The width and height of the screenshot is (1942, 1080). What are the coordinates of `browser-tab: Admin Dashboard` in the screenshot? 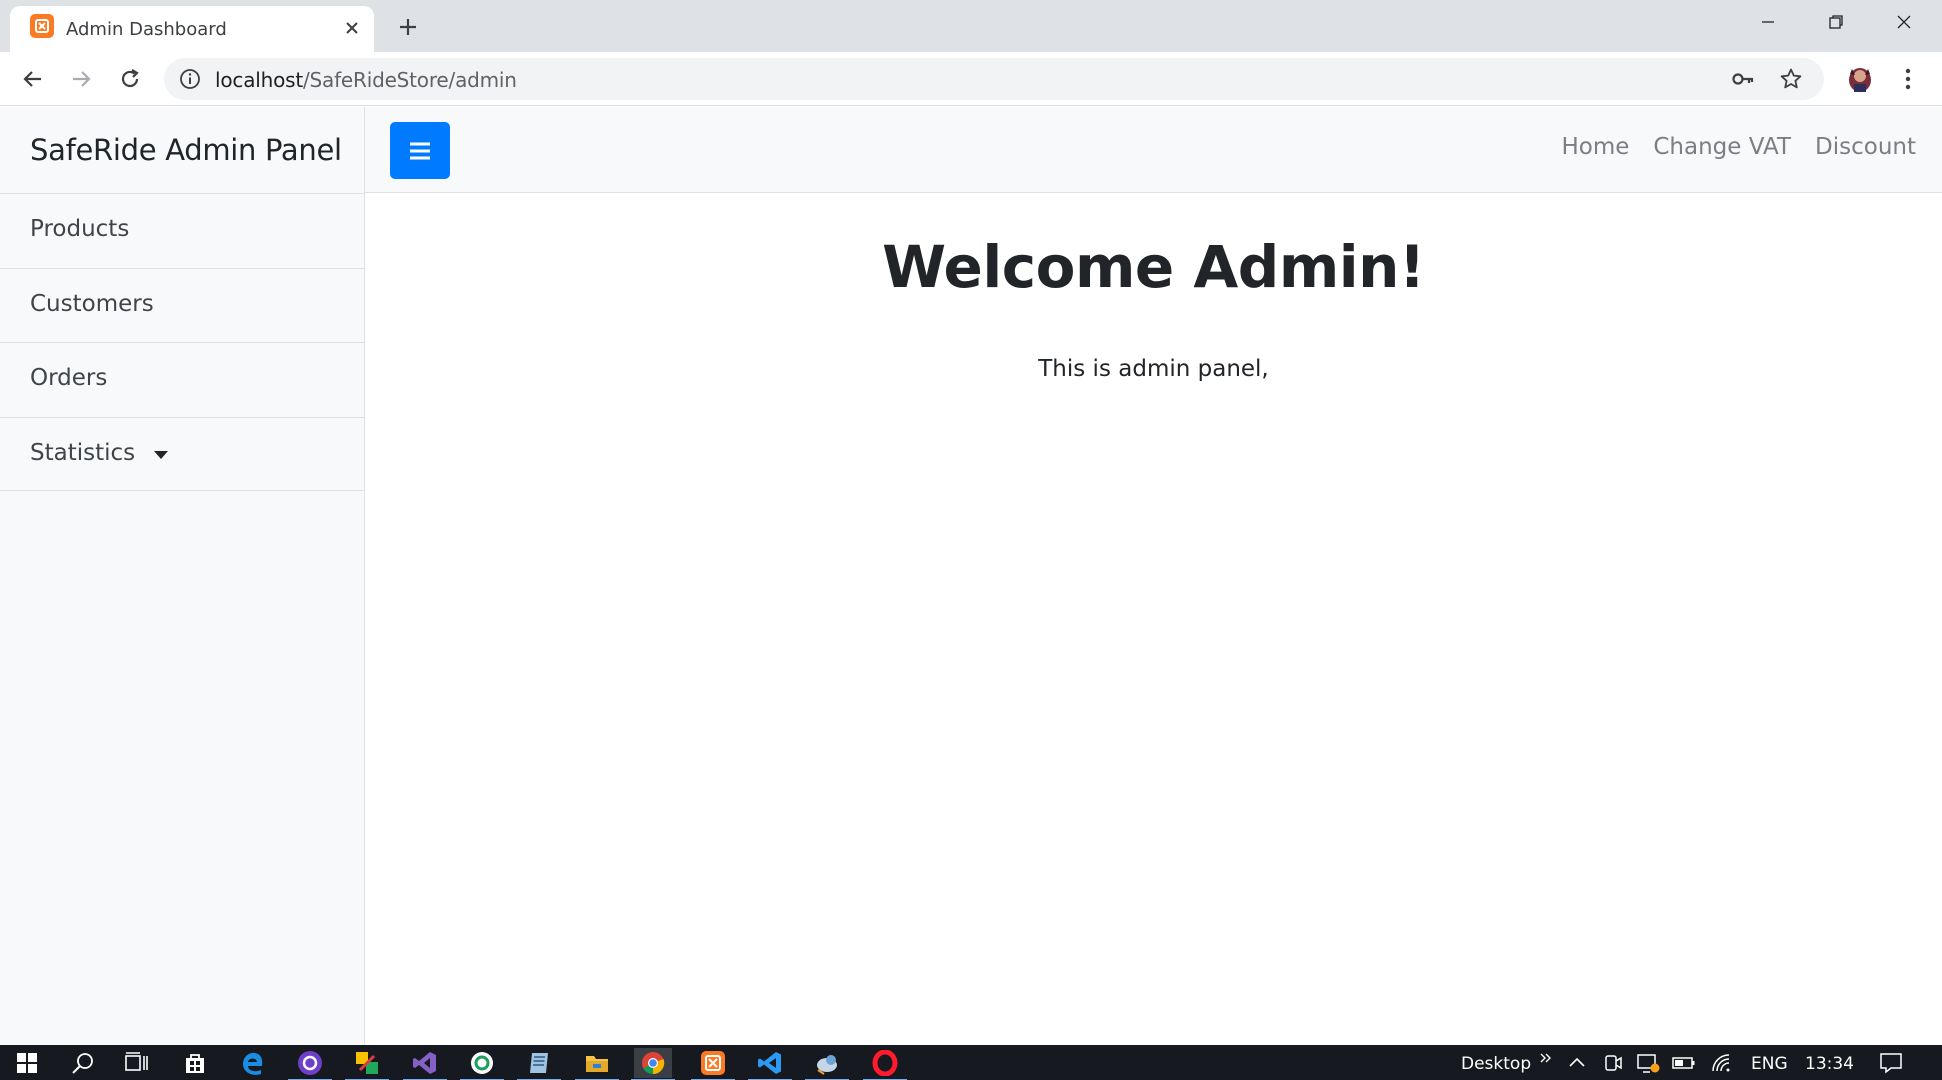 It's located at (192, 29).